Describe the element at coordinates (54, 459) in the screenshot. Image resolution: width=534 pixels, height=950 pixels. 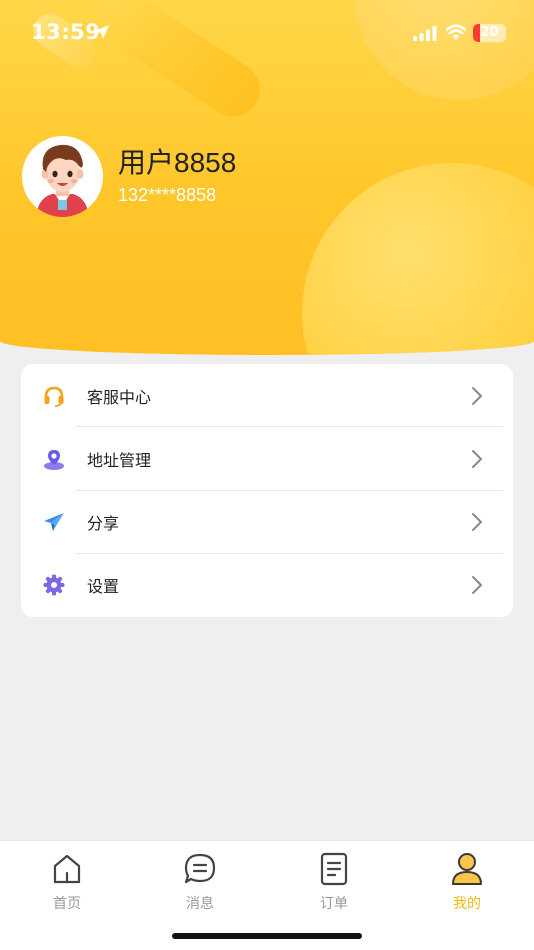
I see `location-pin-icon` at that location.